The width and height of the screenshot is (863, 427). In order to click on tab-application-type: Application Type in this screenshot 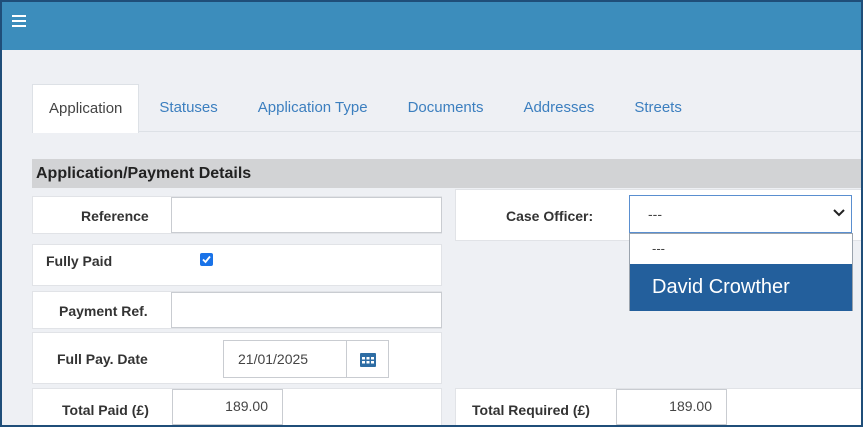, I will do `click(313, 108)`.